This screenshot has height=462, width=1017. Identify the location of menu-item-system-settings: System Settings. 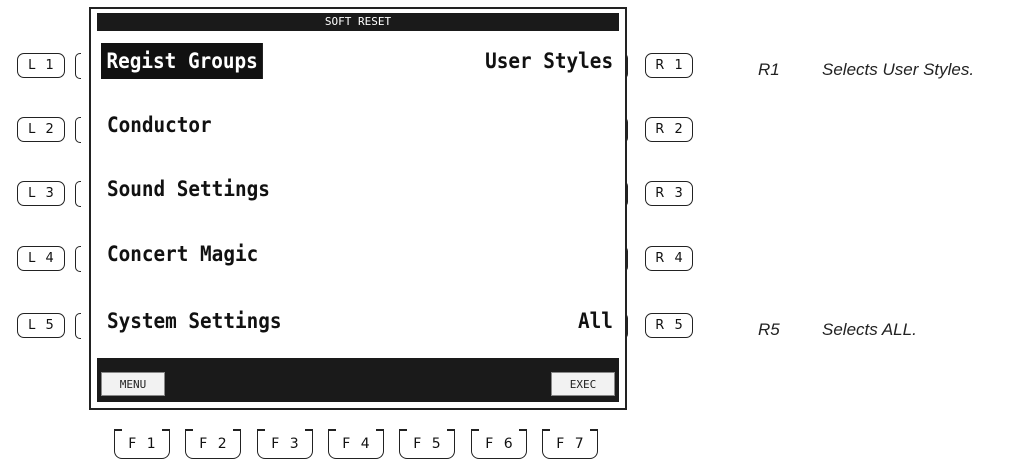
(194, 321).